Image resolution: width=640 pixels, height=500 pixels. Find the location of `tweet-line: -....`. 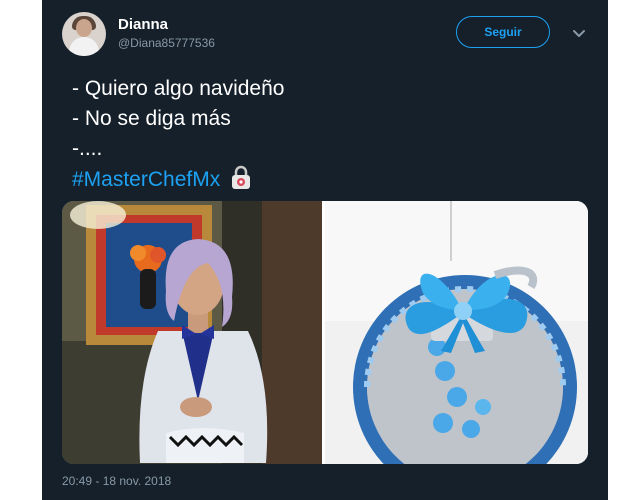

tweet-line: -.... is located at coordinates (87, 148).